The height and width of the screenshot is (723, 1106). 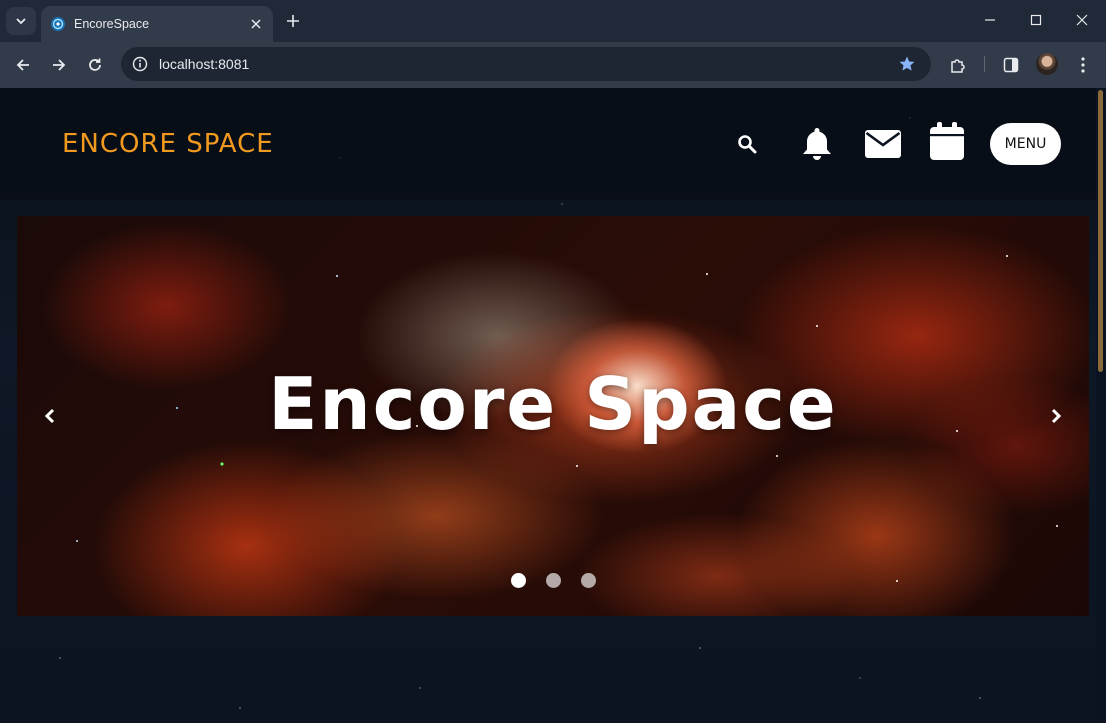 I want to click on calendar-button, so click(x=947, y=141).